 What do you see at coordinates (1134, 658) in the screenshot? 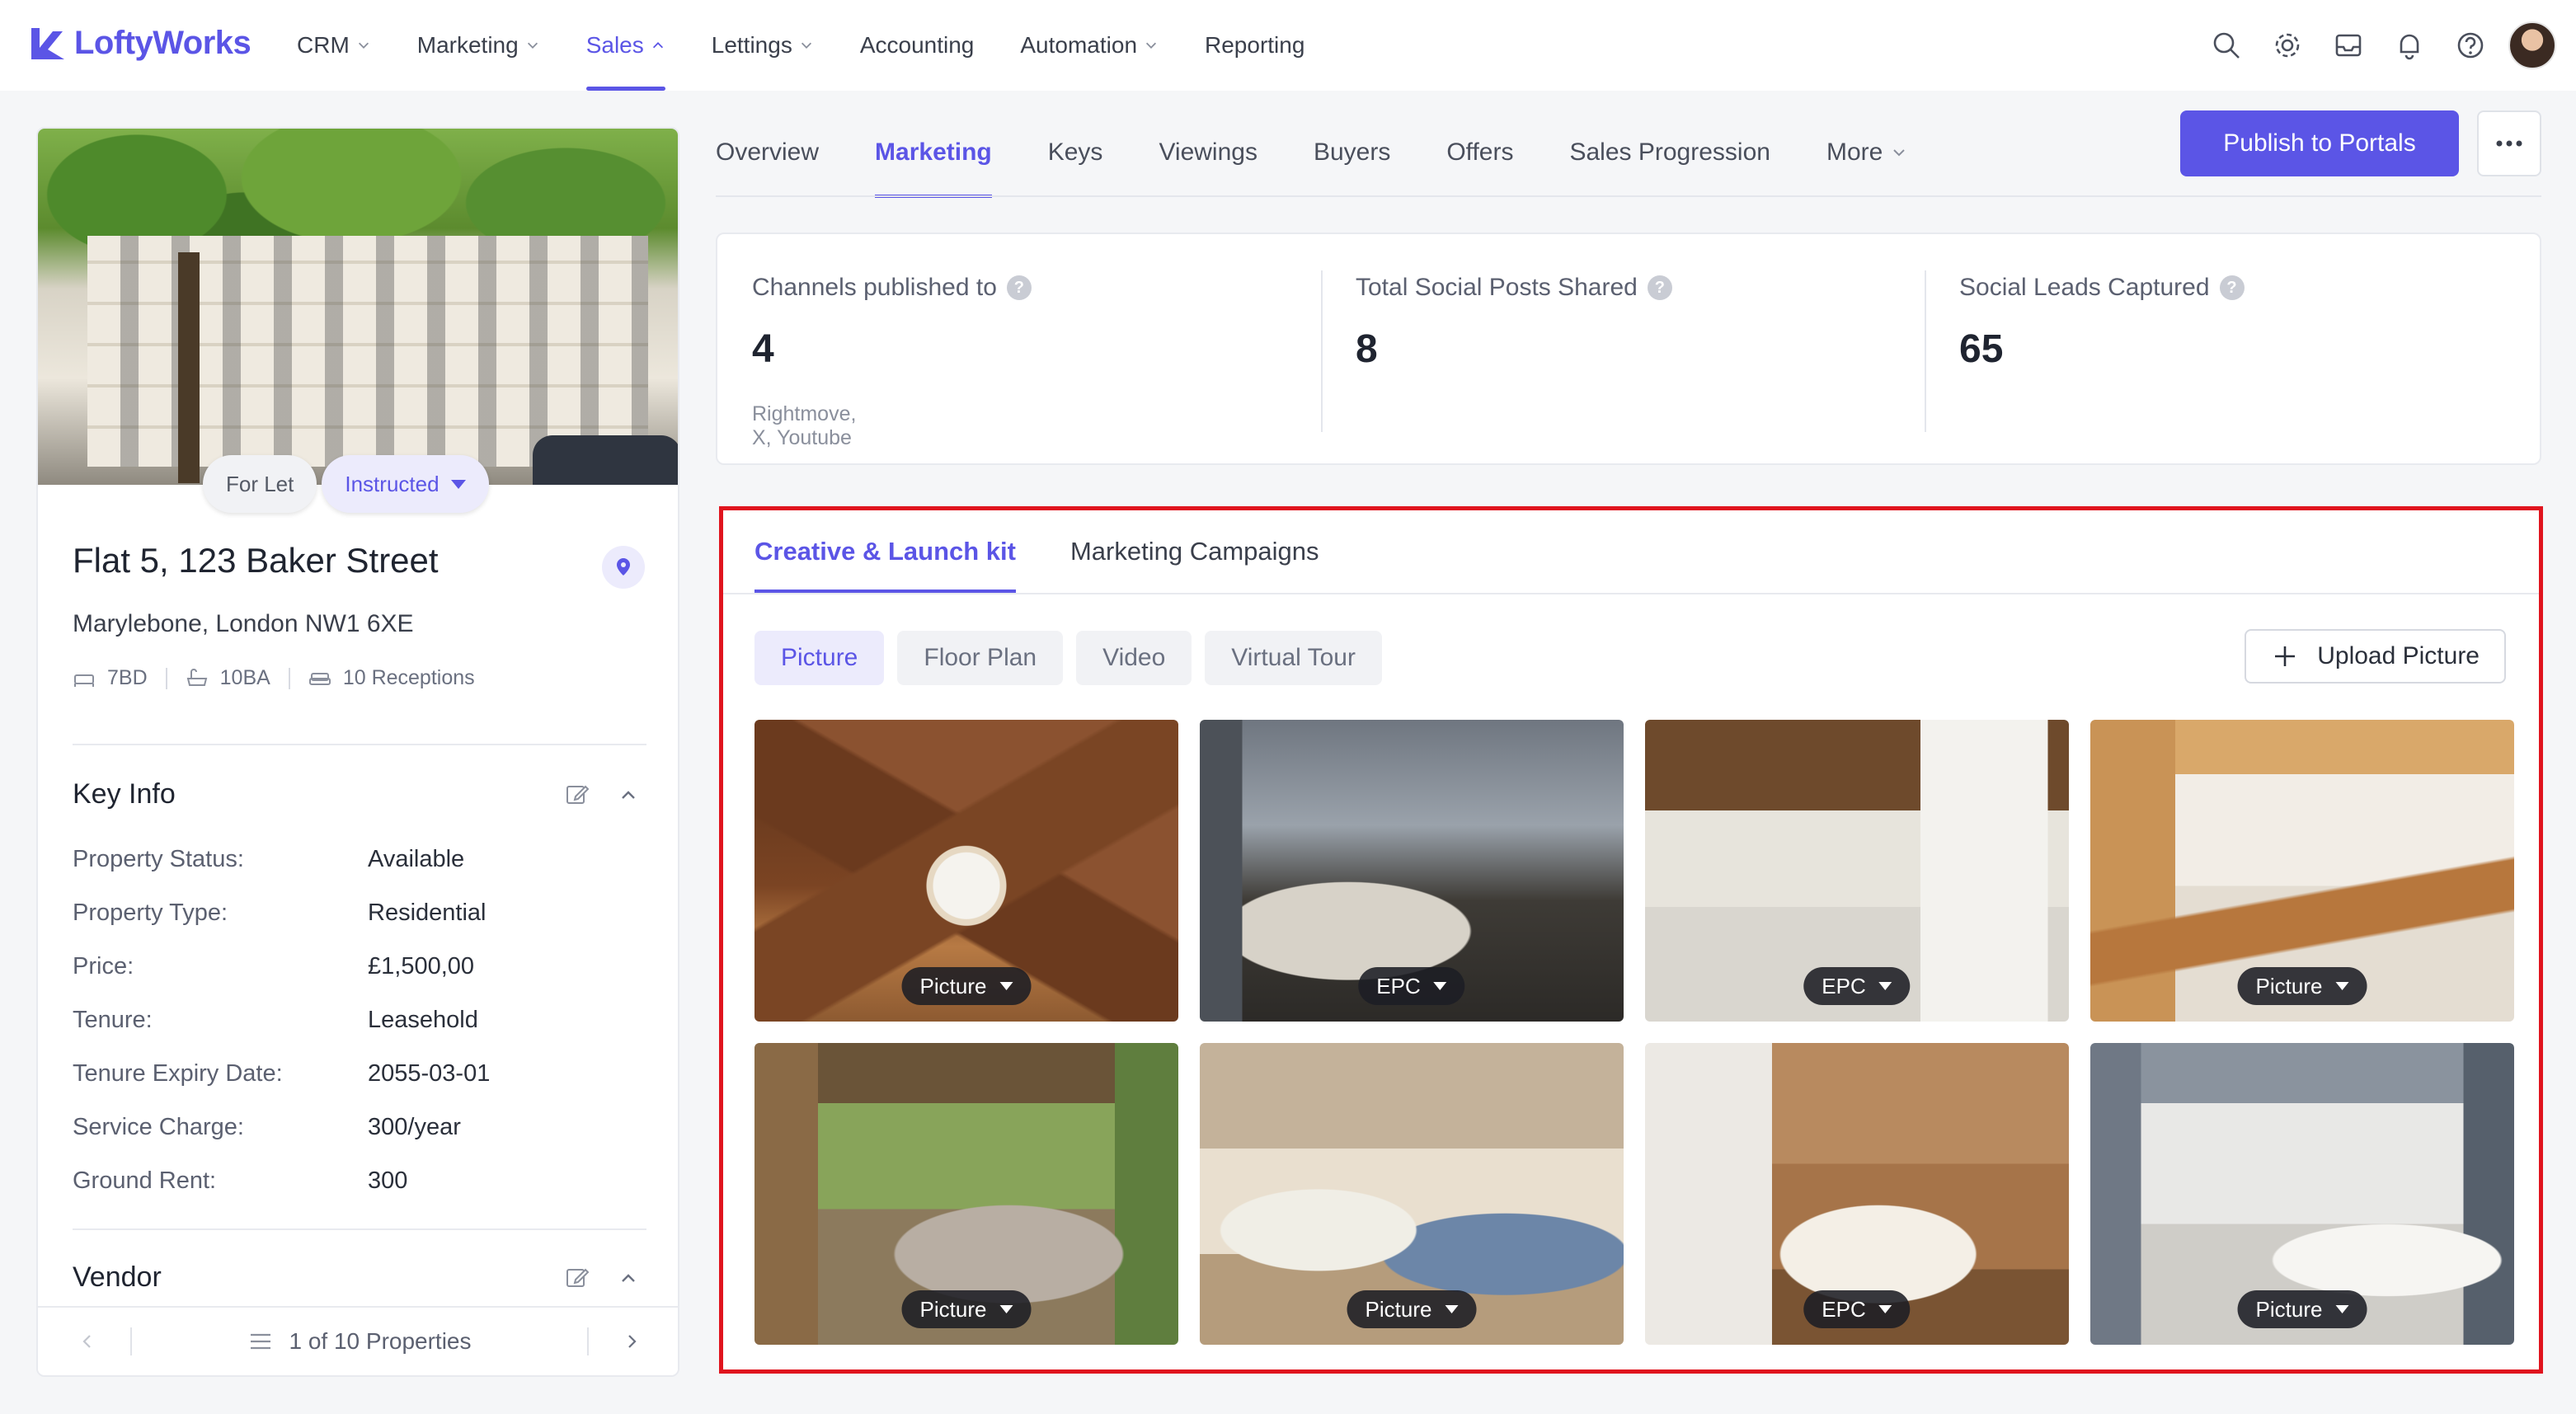
I see `filter-video: Video` at bounding box center [1134, 658].